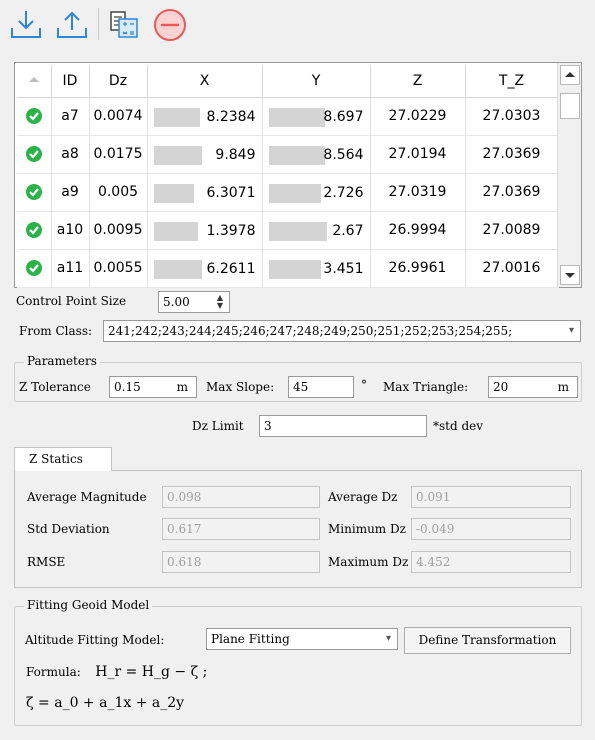 The image size is (595, 740). Describe the element at coordinates (70, 154) in the screenshot. I see `id-cell: a8` at that location.